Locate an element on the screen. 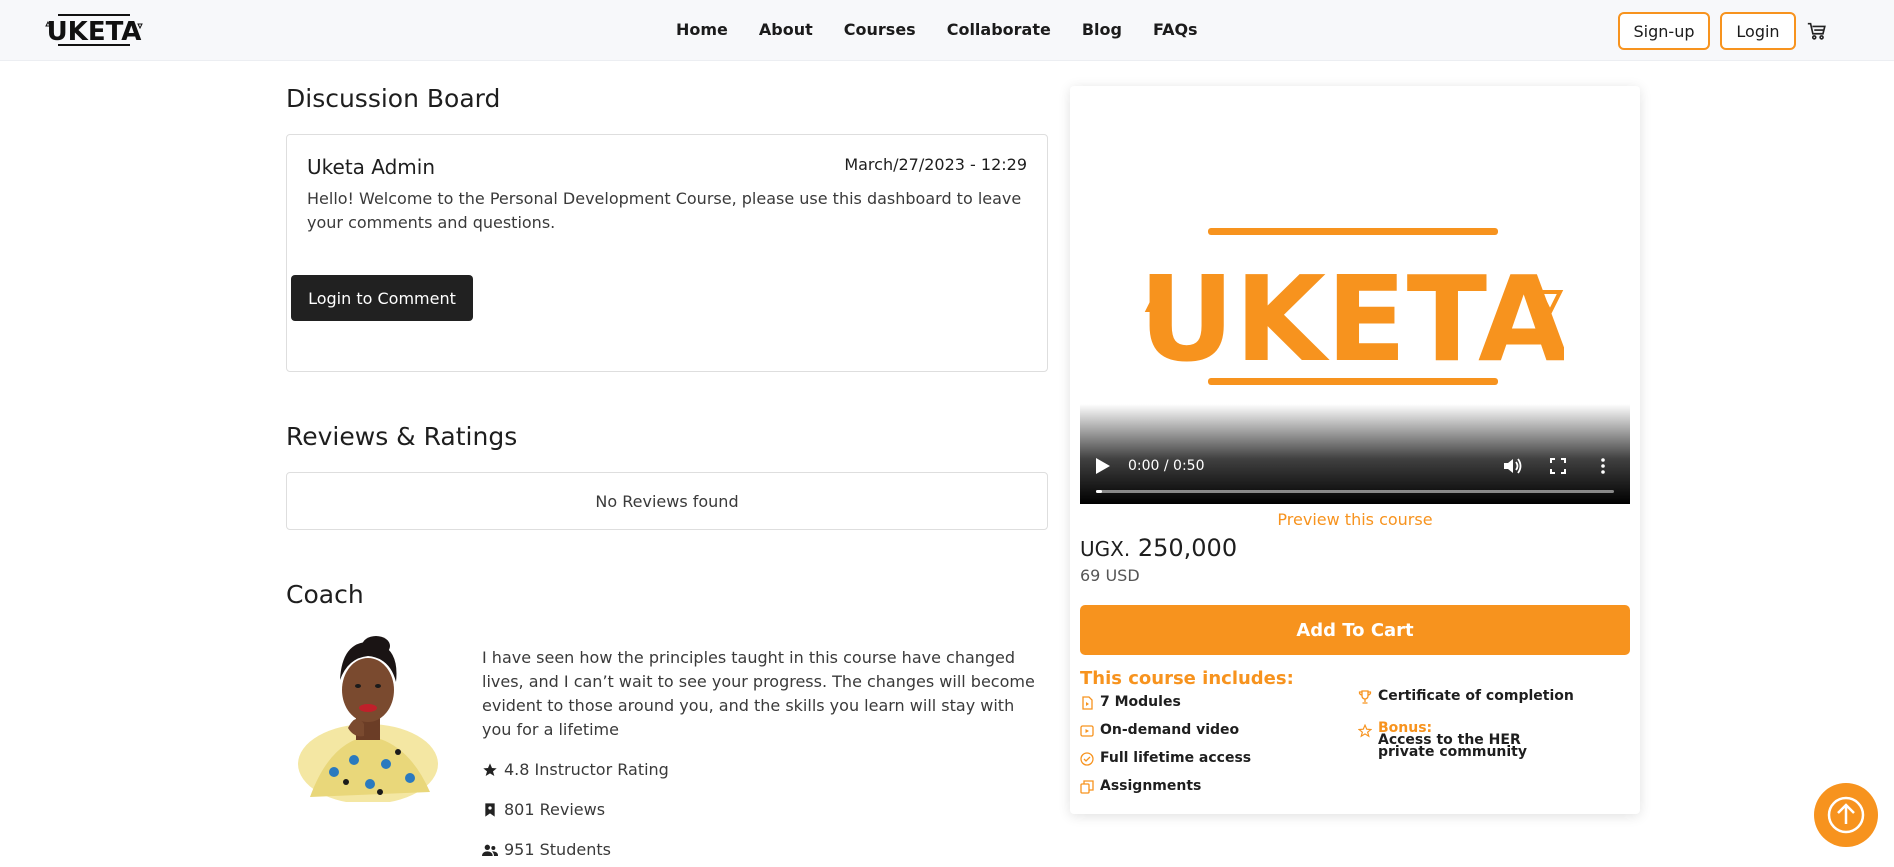 Image resolution: width=1894 pixels, height=867 pixels. nav-blog: Blog is located at coordinates (1102, 29).